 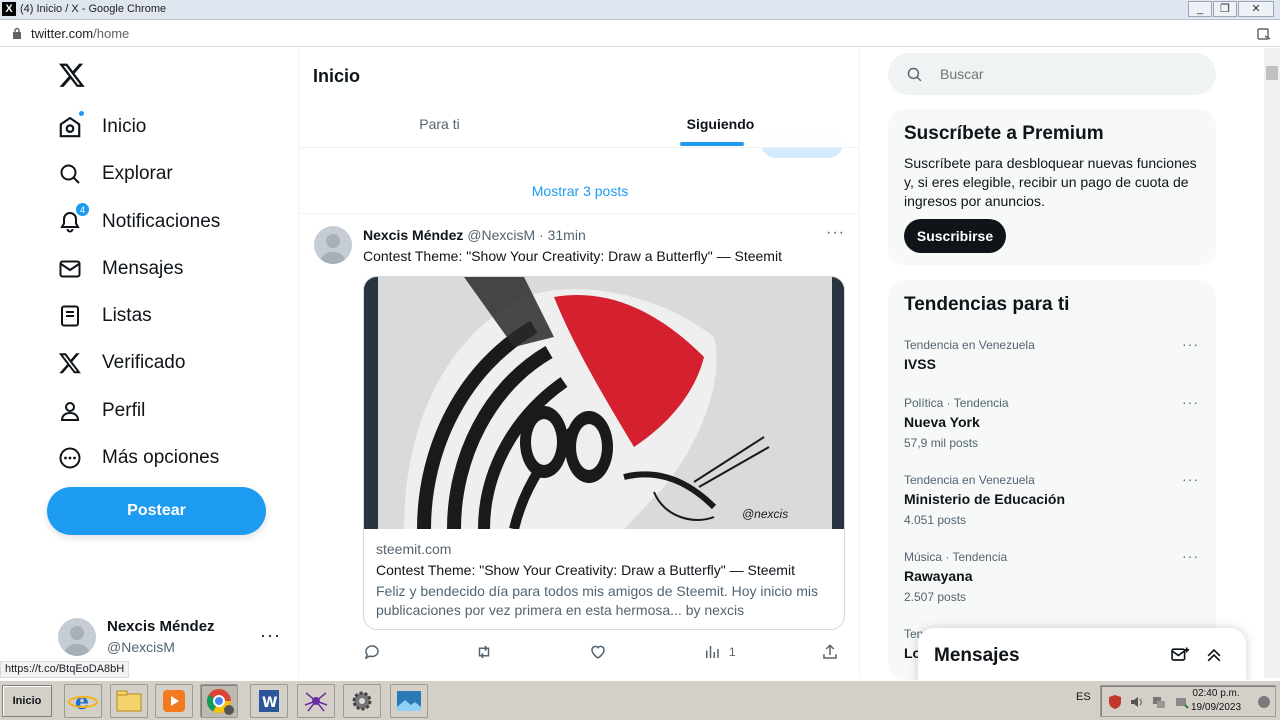 I want to click on minimize-button: _, so click(x=1200, y=9).